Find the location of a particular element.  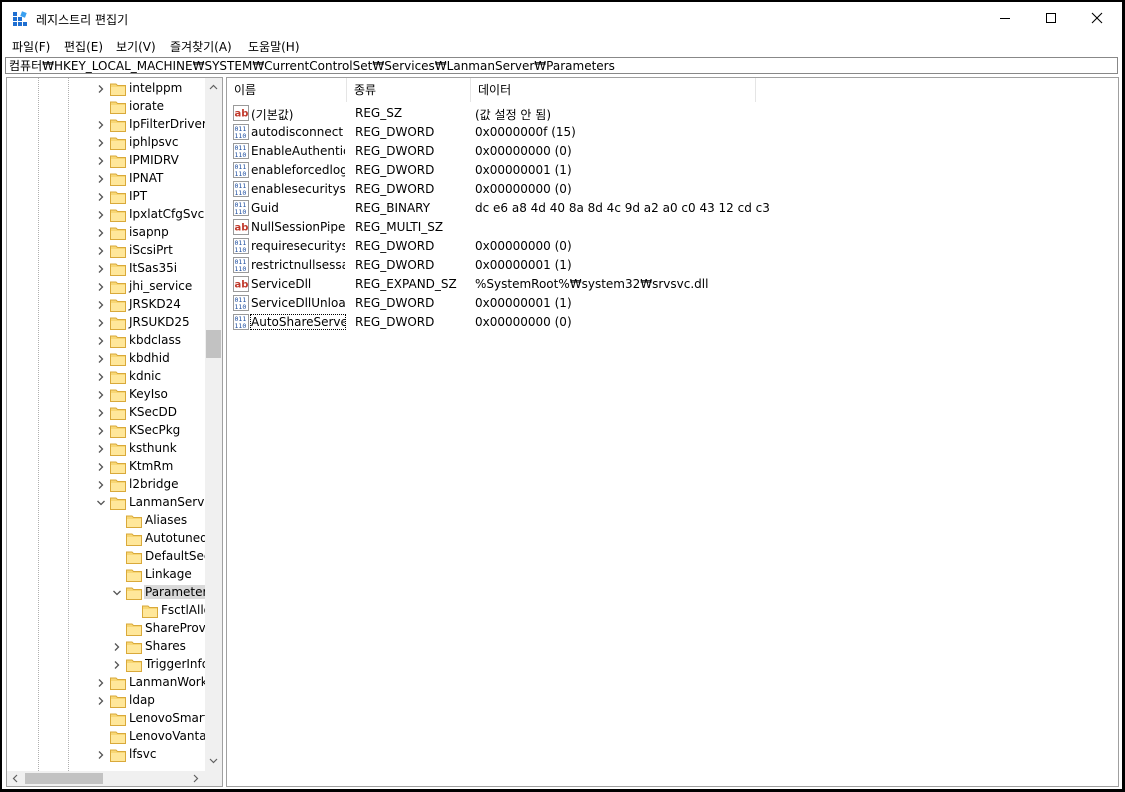

tree-item: kbdclass is located at coordinates (106, 341).